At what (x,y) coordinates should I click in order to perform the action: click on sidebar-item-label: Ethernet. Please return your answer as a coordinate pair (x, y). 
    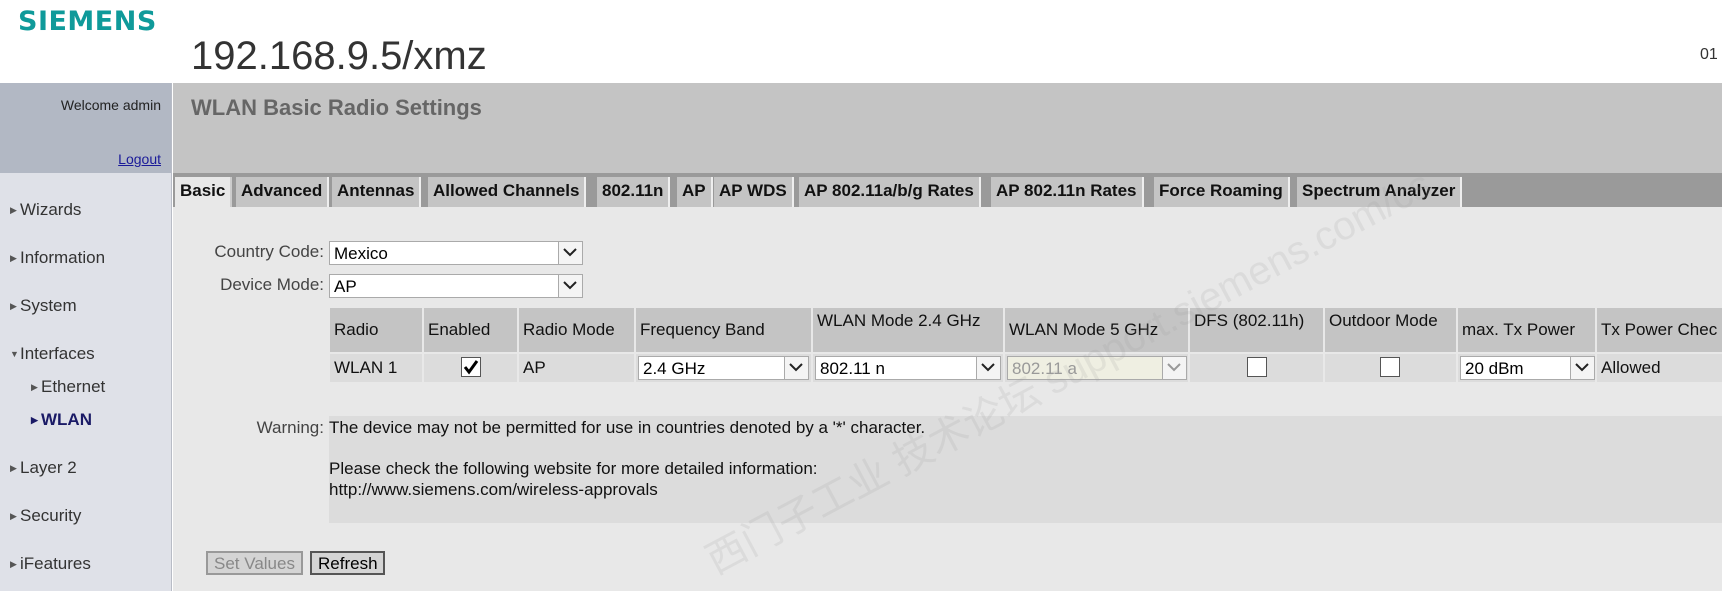
    Looking at the image, I should click on (73, 386).